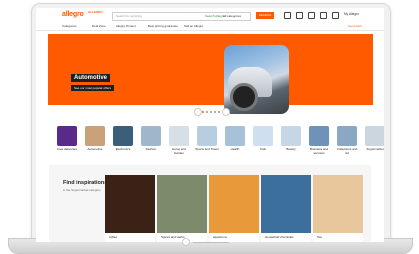 The image size is (419, 254). Describe the element at coordinates (232, 16) in the screenshot. I see `category-select: All categories` at that location.